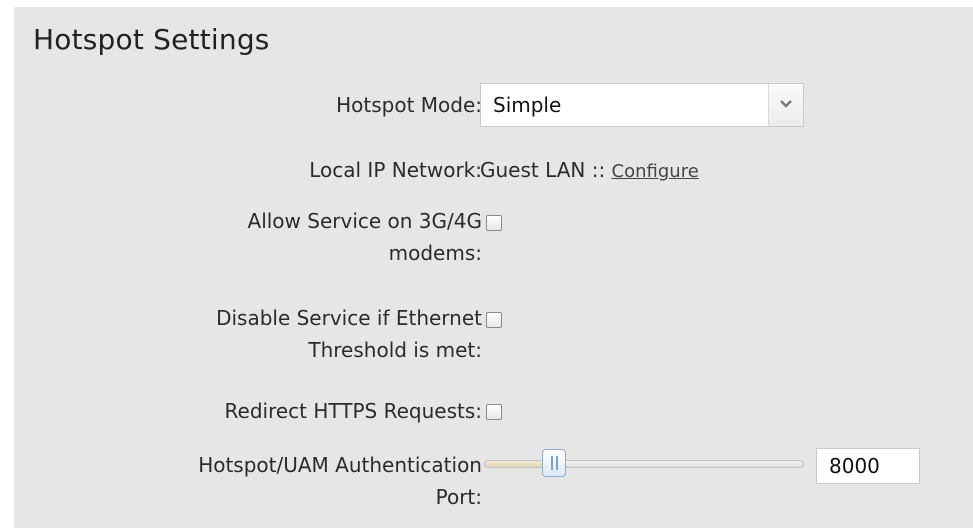 This screenshot has width=973, height=528. I want to click on disable-service-ethernet-label-line1: Disable Service if Ethernet, so click(349, 318).